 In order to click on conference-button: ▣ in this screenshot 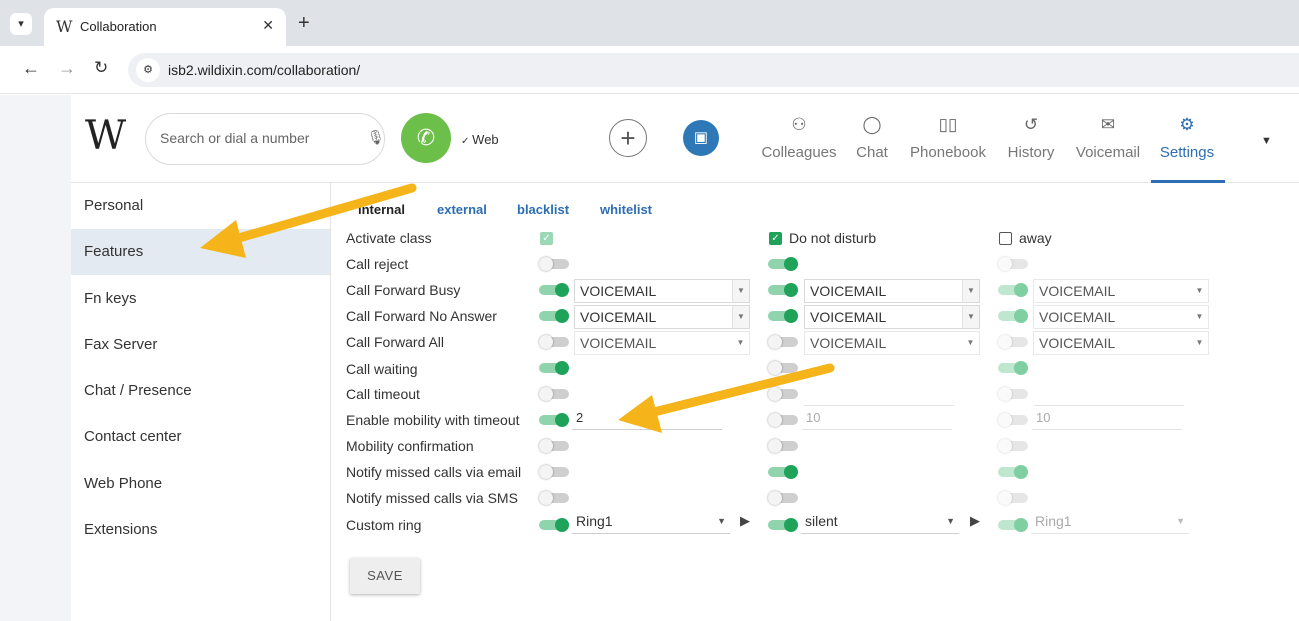, I will do `click(701, 138)`.